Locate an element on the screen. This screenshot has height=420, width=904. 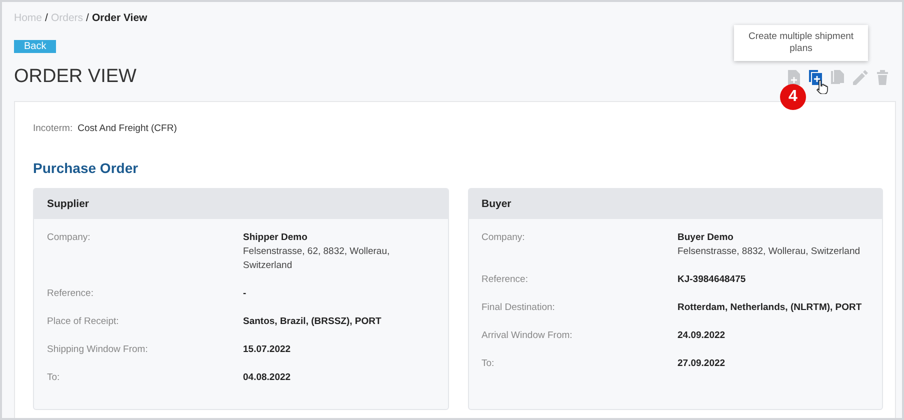
field-label: Arrival Window From: is located at coordinates (528, 336).